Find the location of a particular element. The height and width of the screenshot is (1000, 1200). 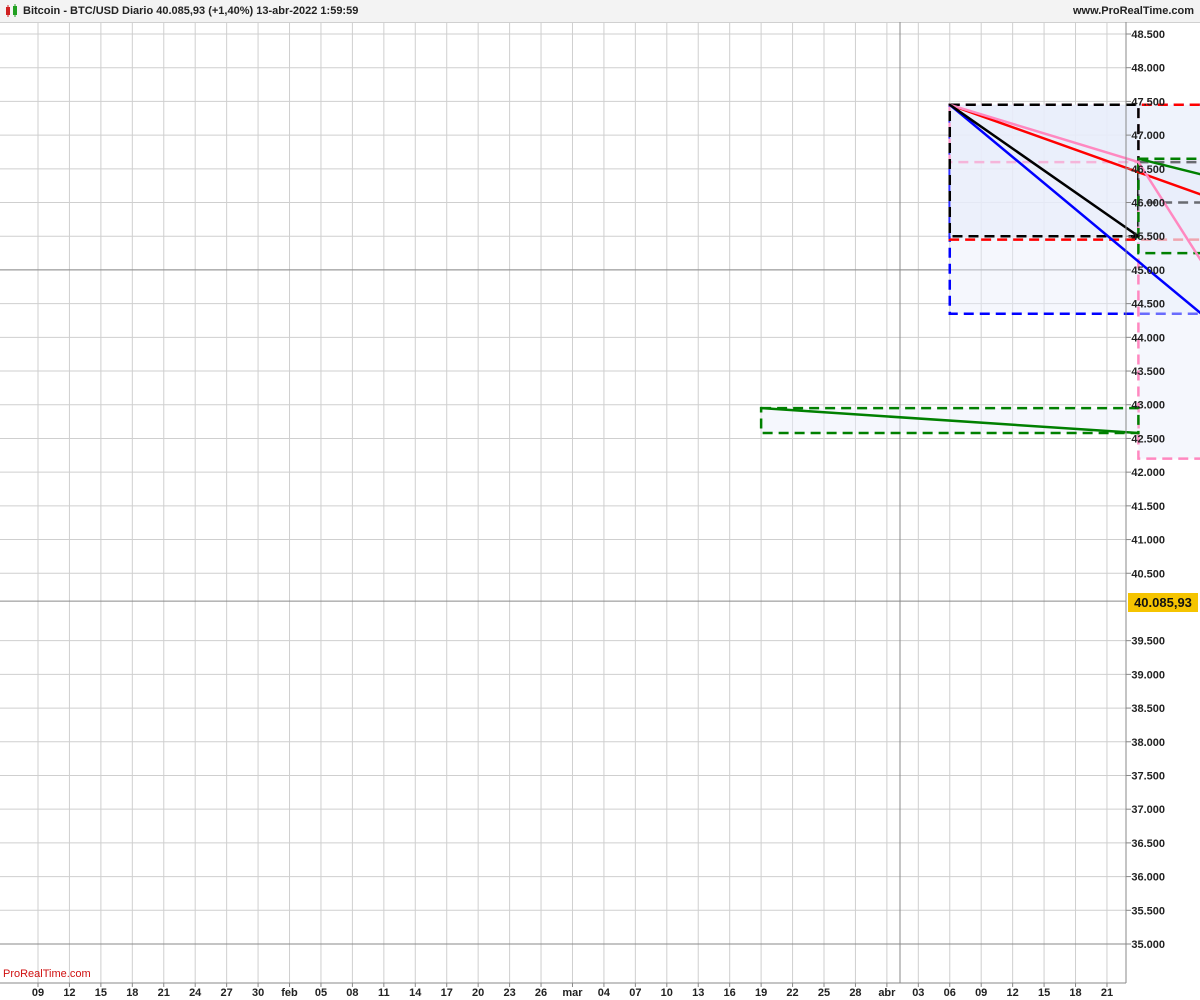

x-tick-label: 30 is located at coordinates (258, 993).